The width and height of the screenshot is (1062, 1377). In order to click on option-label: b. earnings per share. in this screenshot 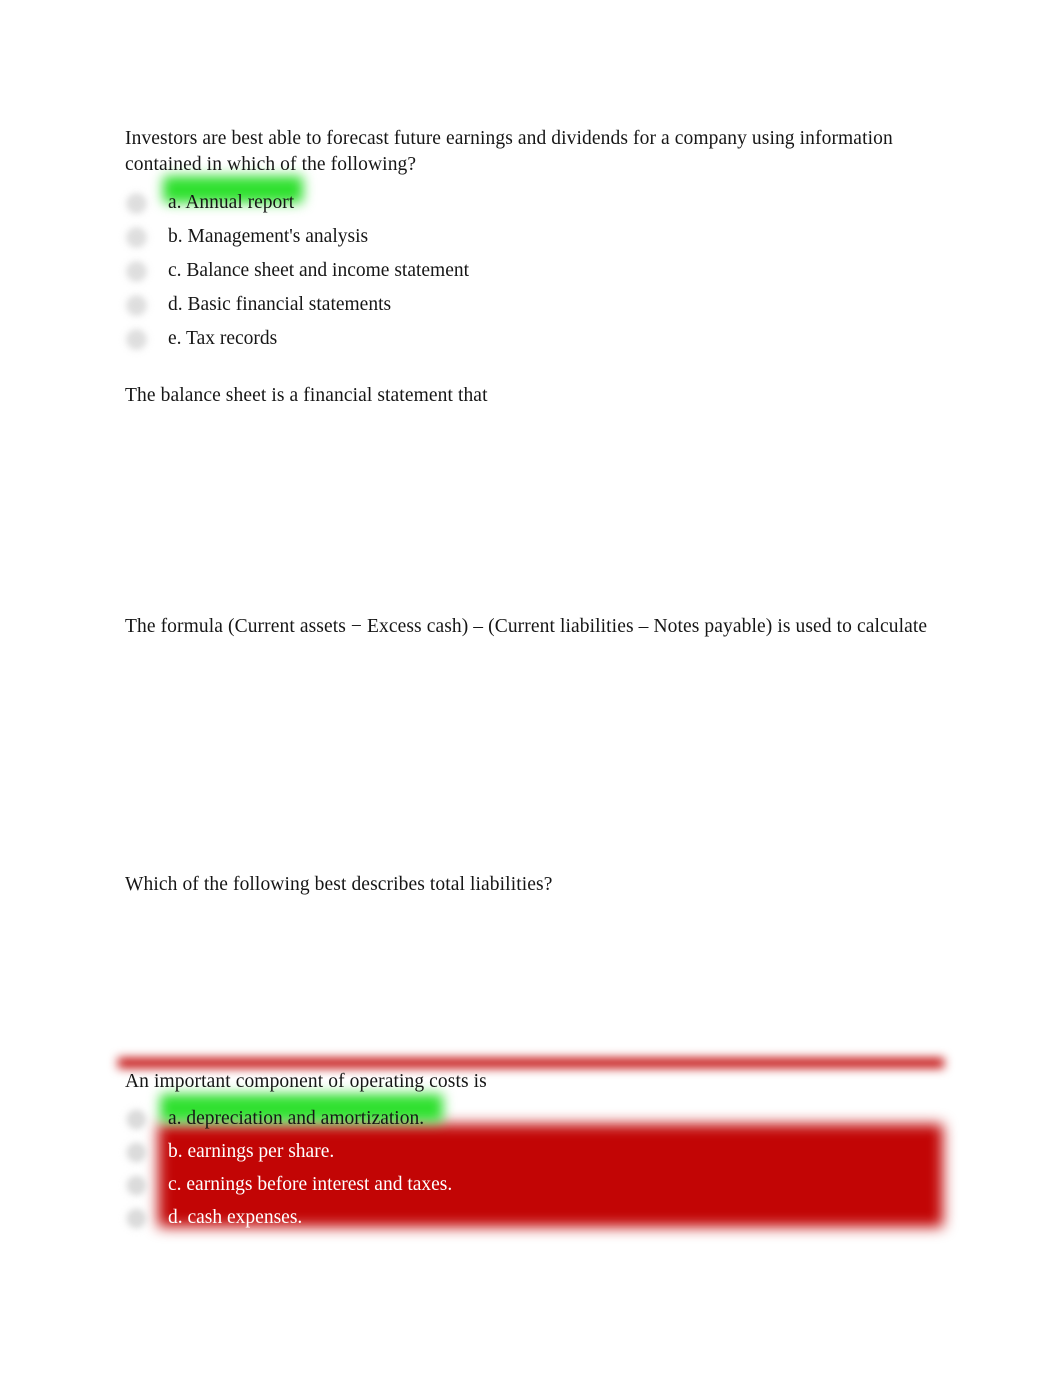, I will do `click(251, 1151)`.